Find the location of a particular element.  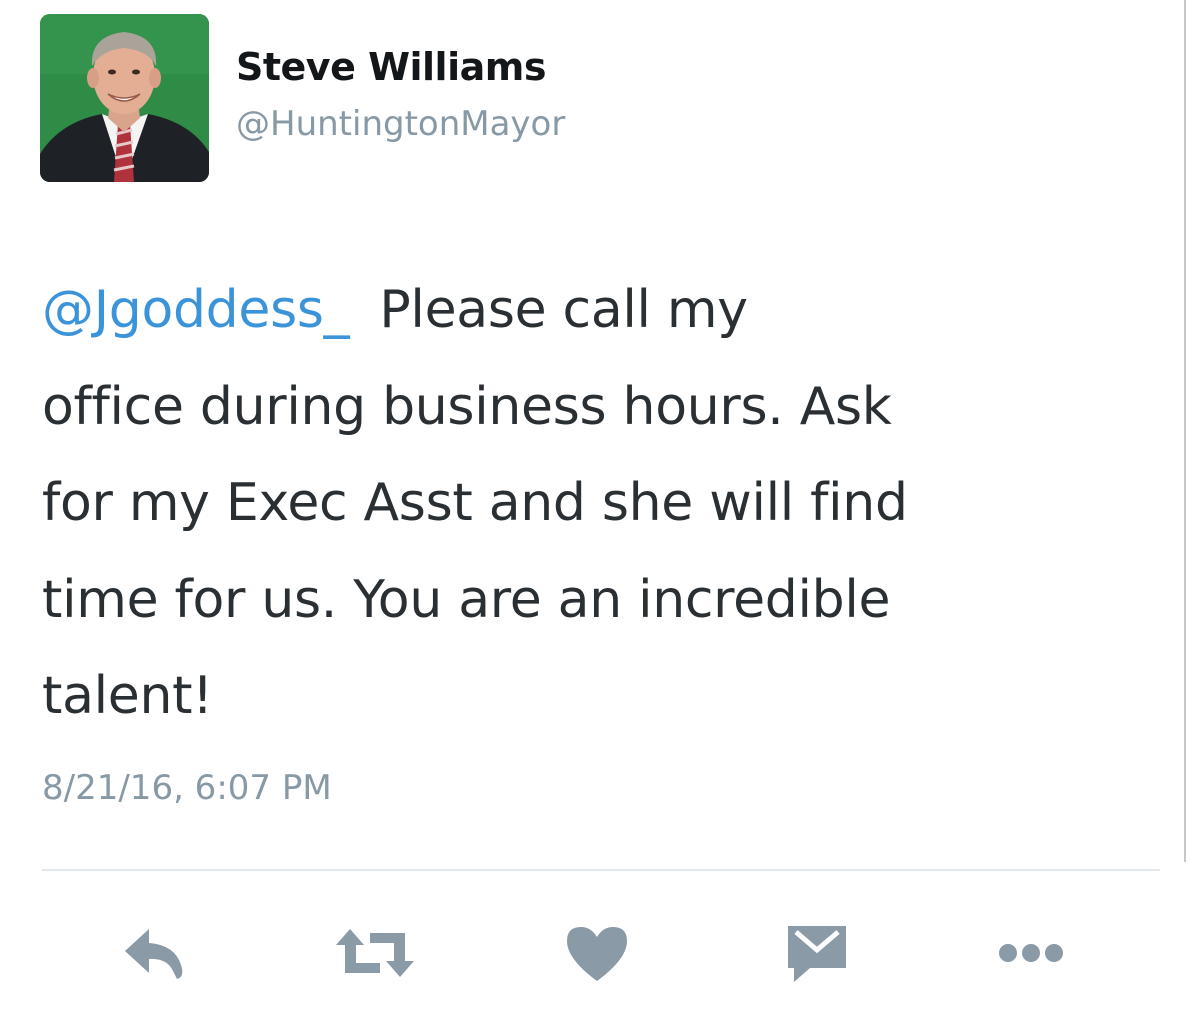

author-handle: @HuntingtonMayor is located at coordinates (400, 124).